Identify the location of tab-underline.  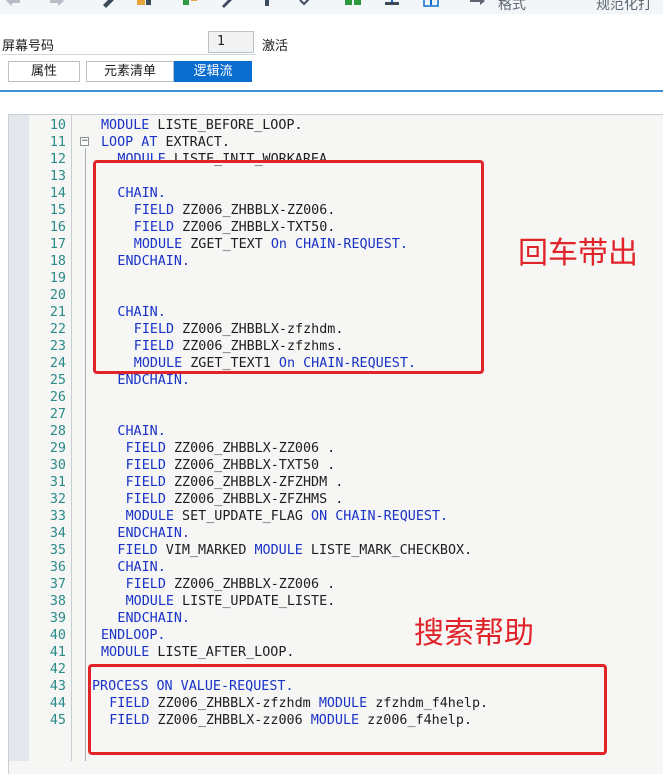
(331, 91).